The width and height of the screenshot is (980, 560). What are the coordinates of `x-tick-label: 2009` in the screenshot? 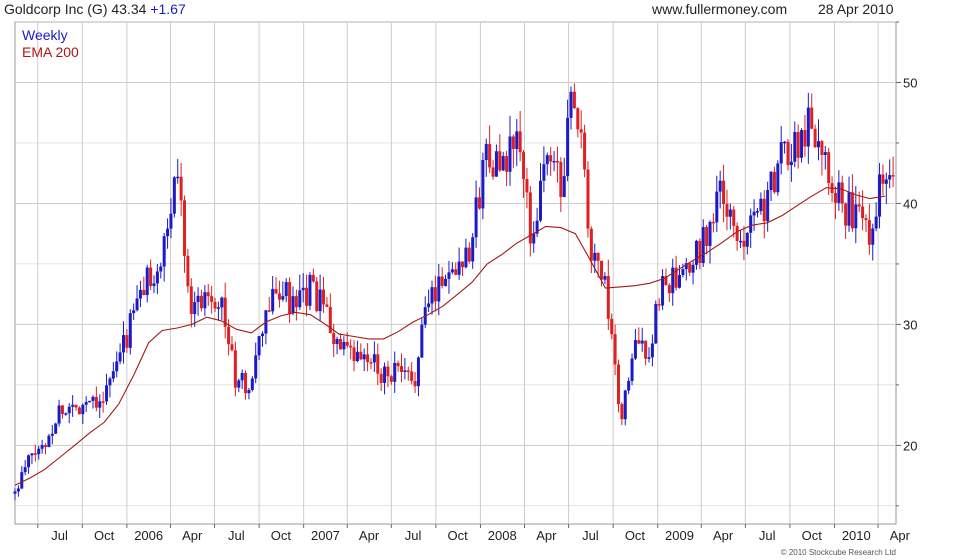 It's located at (679, 535).